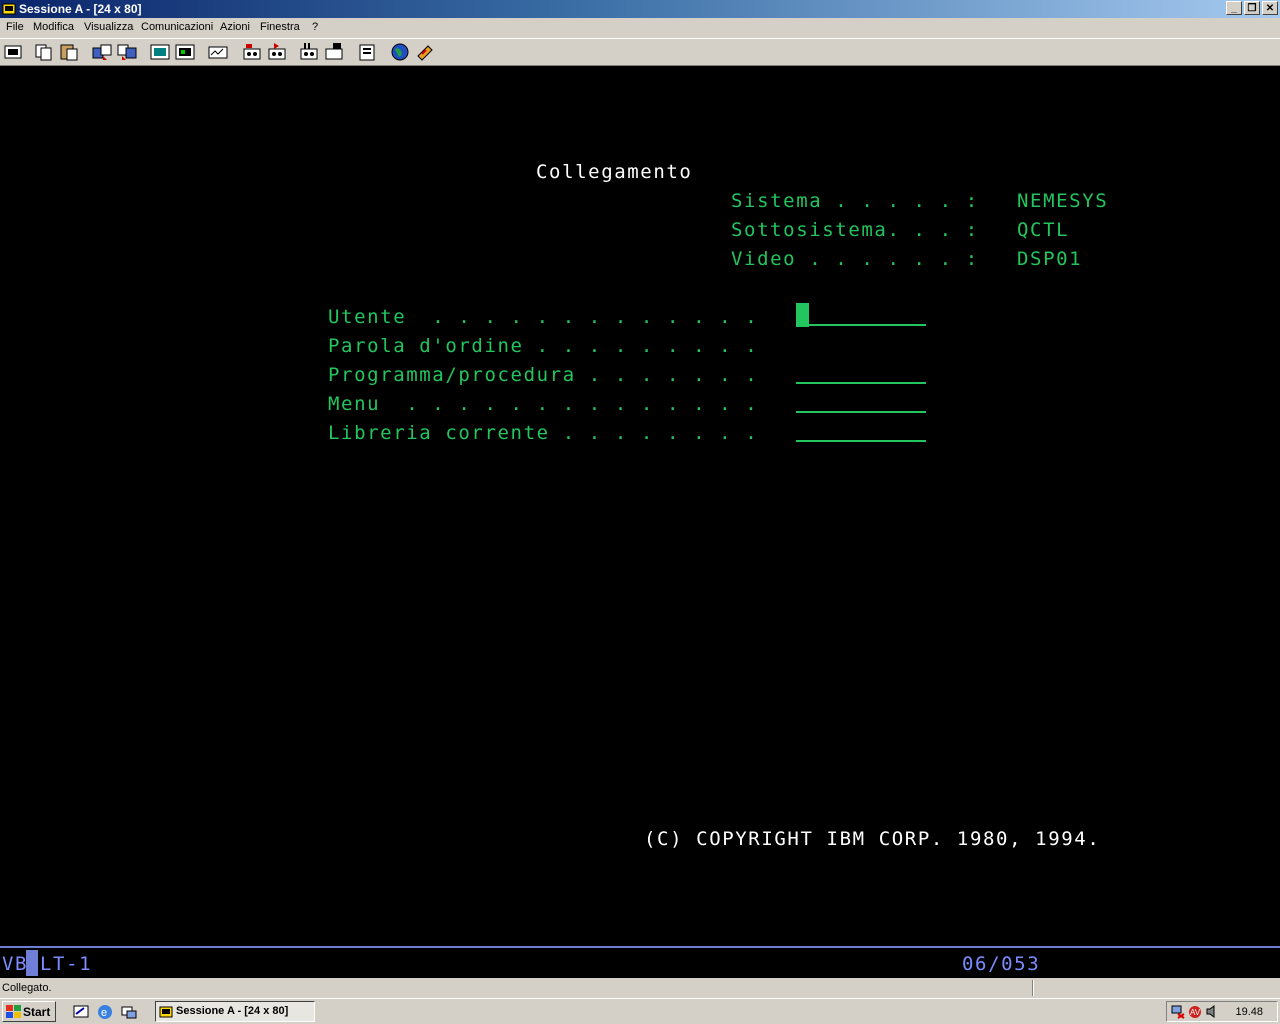  I want to click on svg-text: AV, so click(1195, 1012).